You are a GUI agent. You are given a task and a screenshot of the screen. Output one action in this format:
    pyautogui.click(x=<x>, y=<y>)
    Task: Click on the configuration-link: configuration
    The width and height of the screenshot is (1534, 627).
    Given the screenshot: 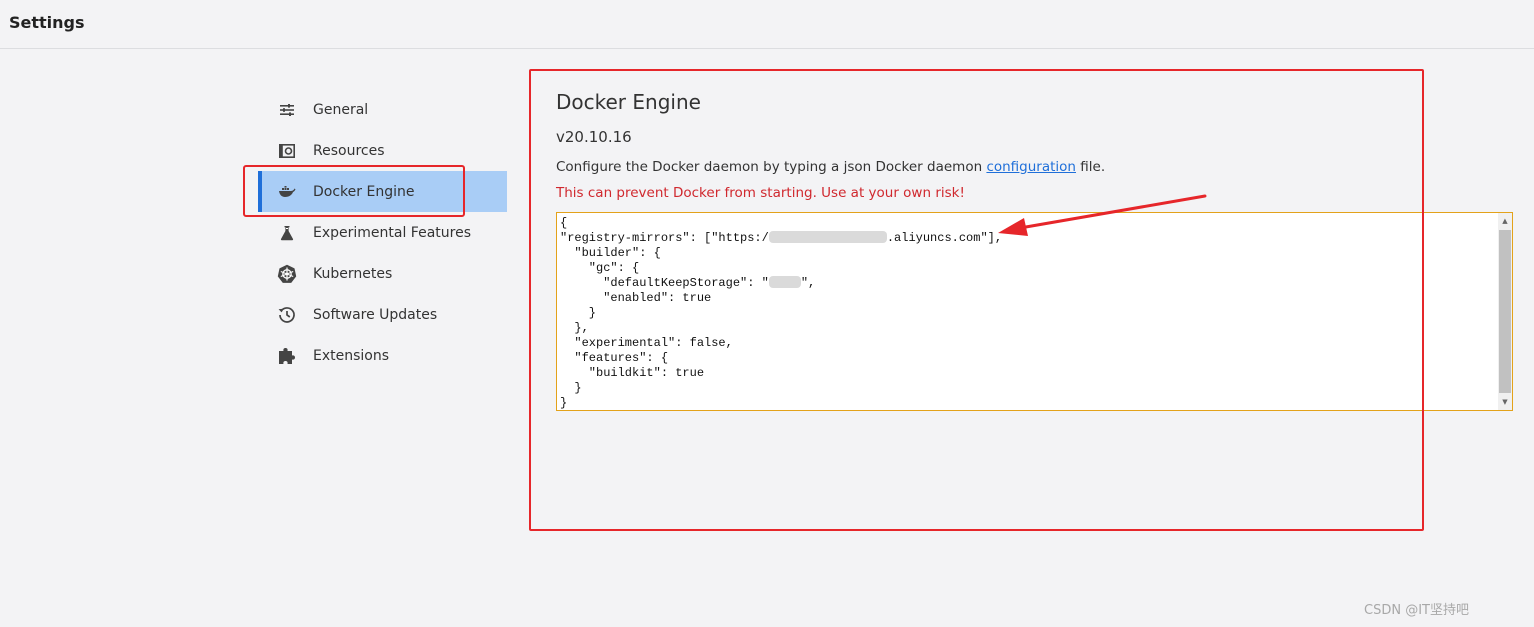 What is the action you would take?
    pyautogui.click(x=1031, y=167)
    